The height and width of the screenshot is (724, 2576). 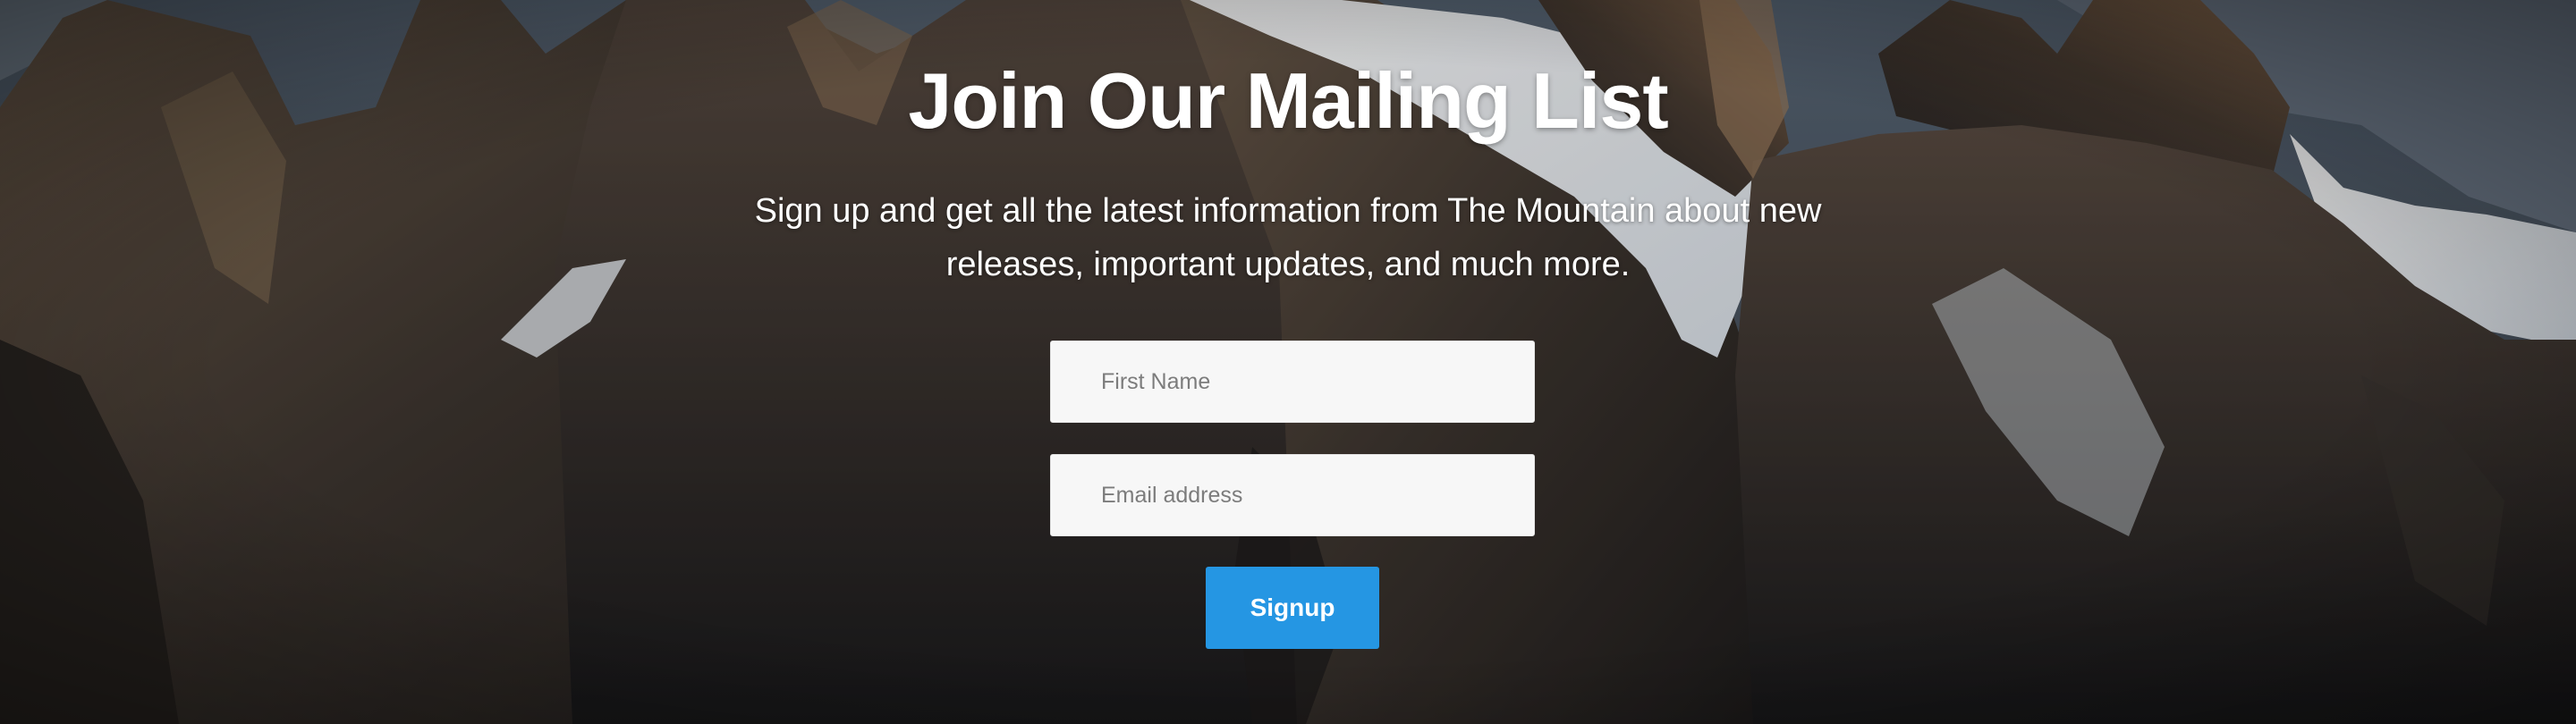 I want to click on first-name-field, so click(x=1292, y=382).